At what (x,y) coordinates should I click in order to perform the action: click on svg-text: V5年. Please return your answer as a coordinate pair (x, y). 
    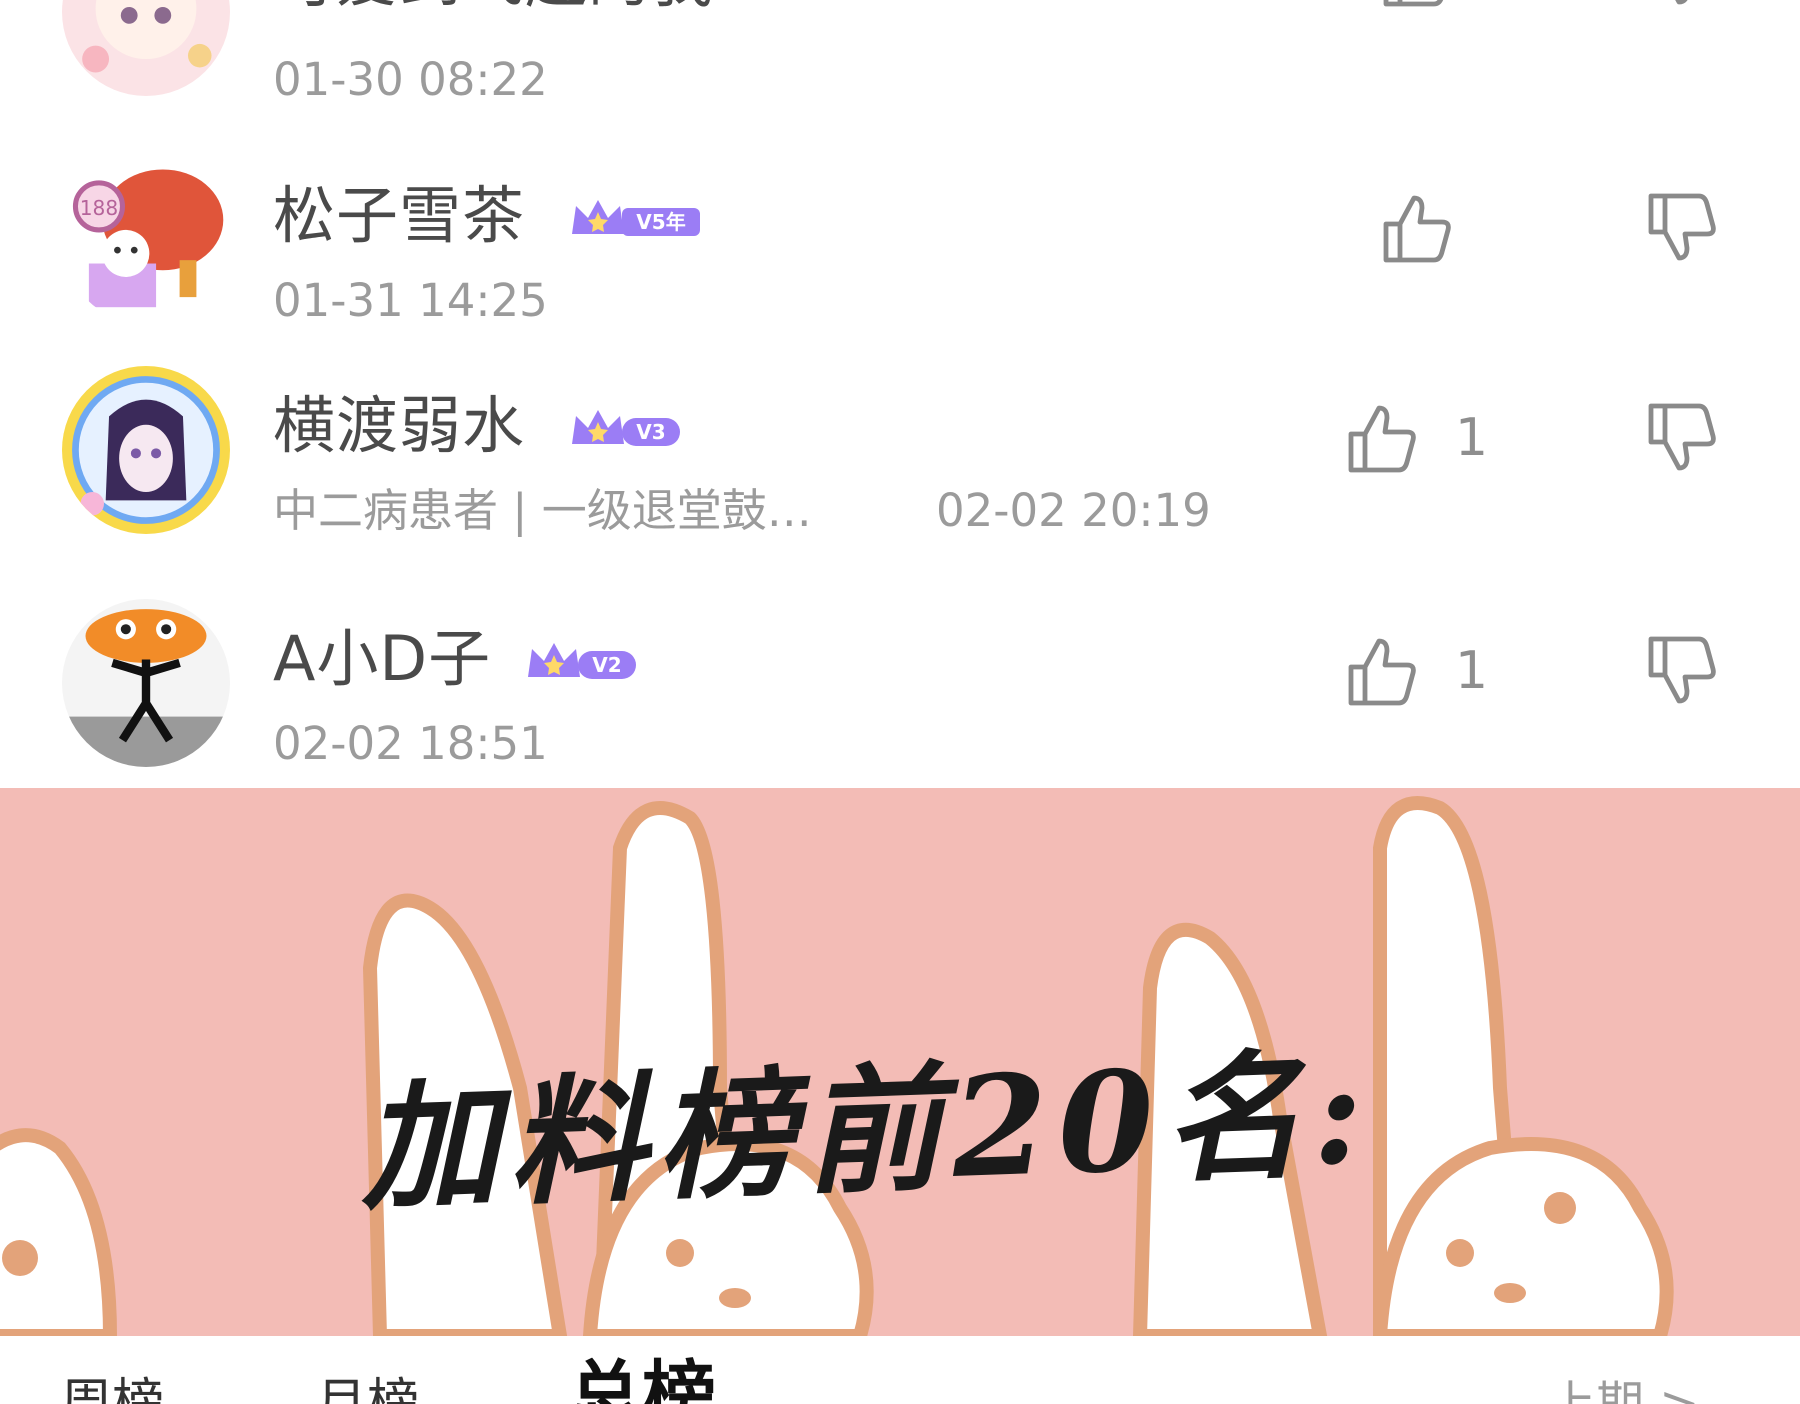
    Looking at the image, I should click on (660, 222).